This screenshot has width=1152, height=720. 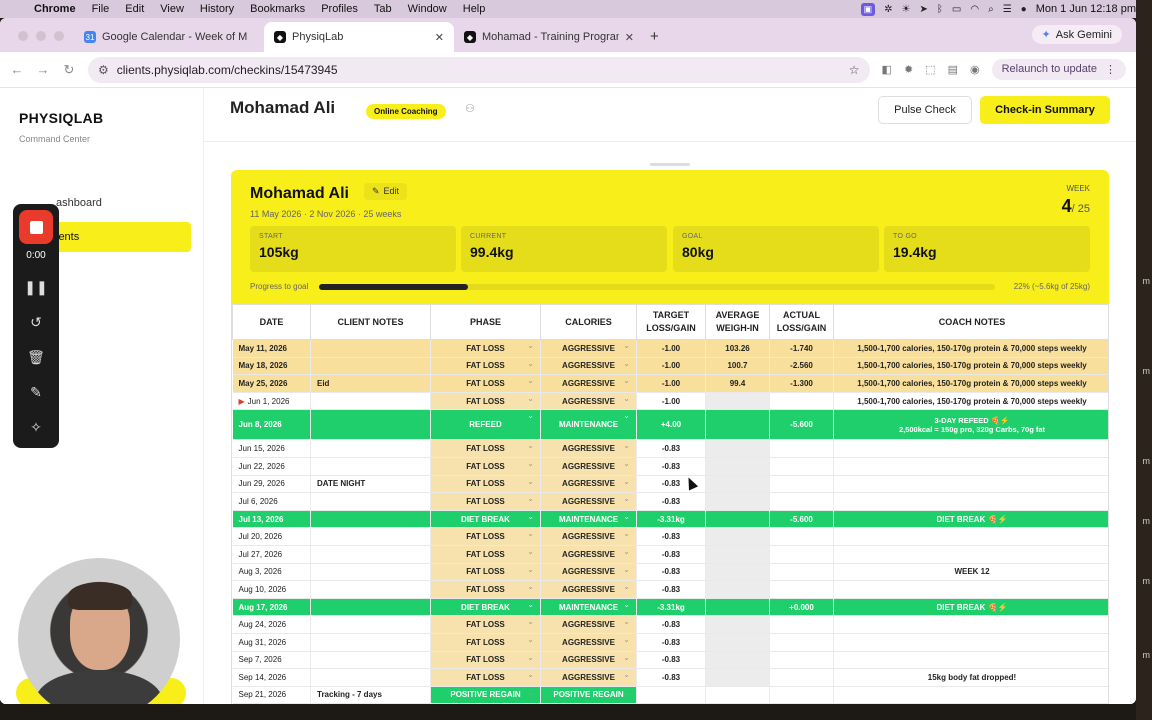 I want to click on menu-kebab-icon: ⋮, so click(x=1110, y=69).